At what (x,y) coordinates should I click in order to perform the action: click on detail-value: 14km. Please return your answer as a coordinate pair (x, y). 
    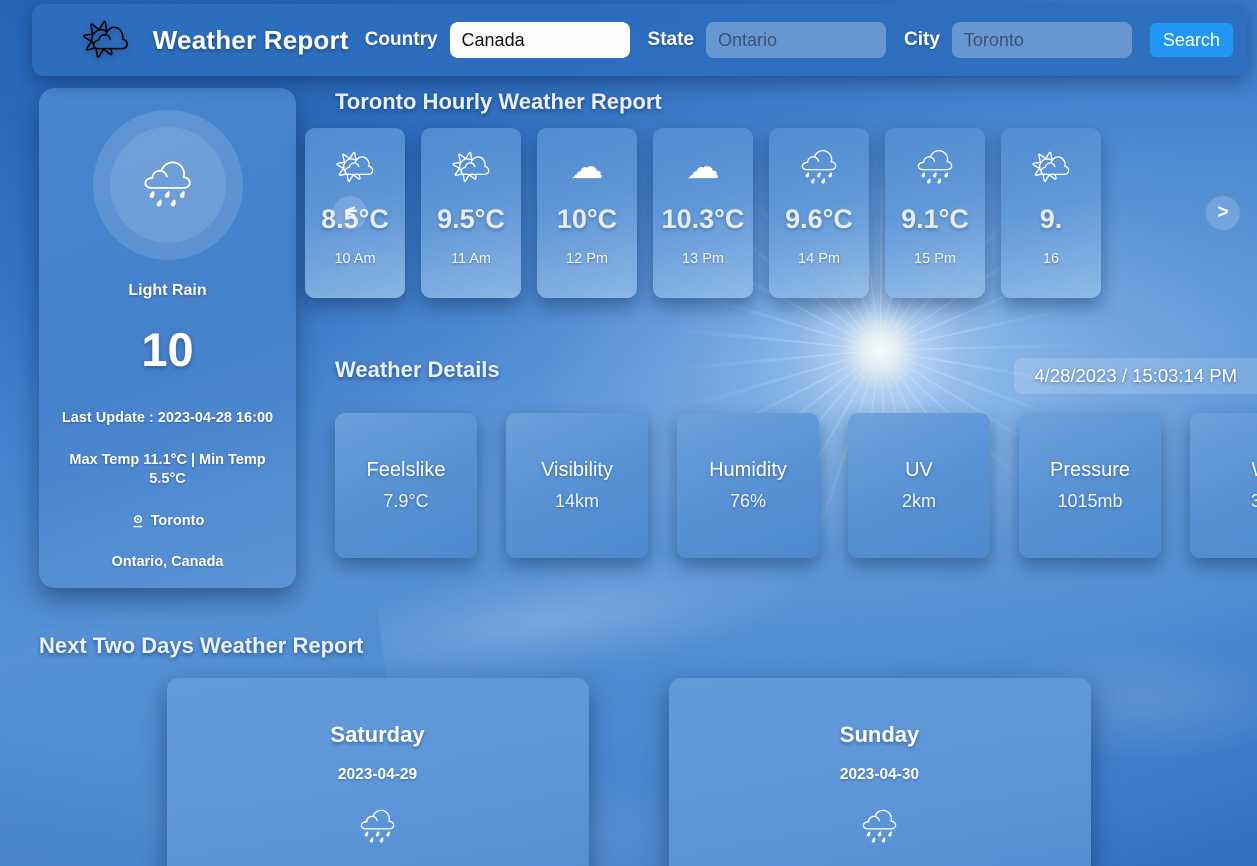
    Looking at the image, I should click on (576, 501).